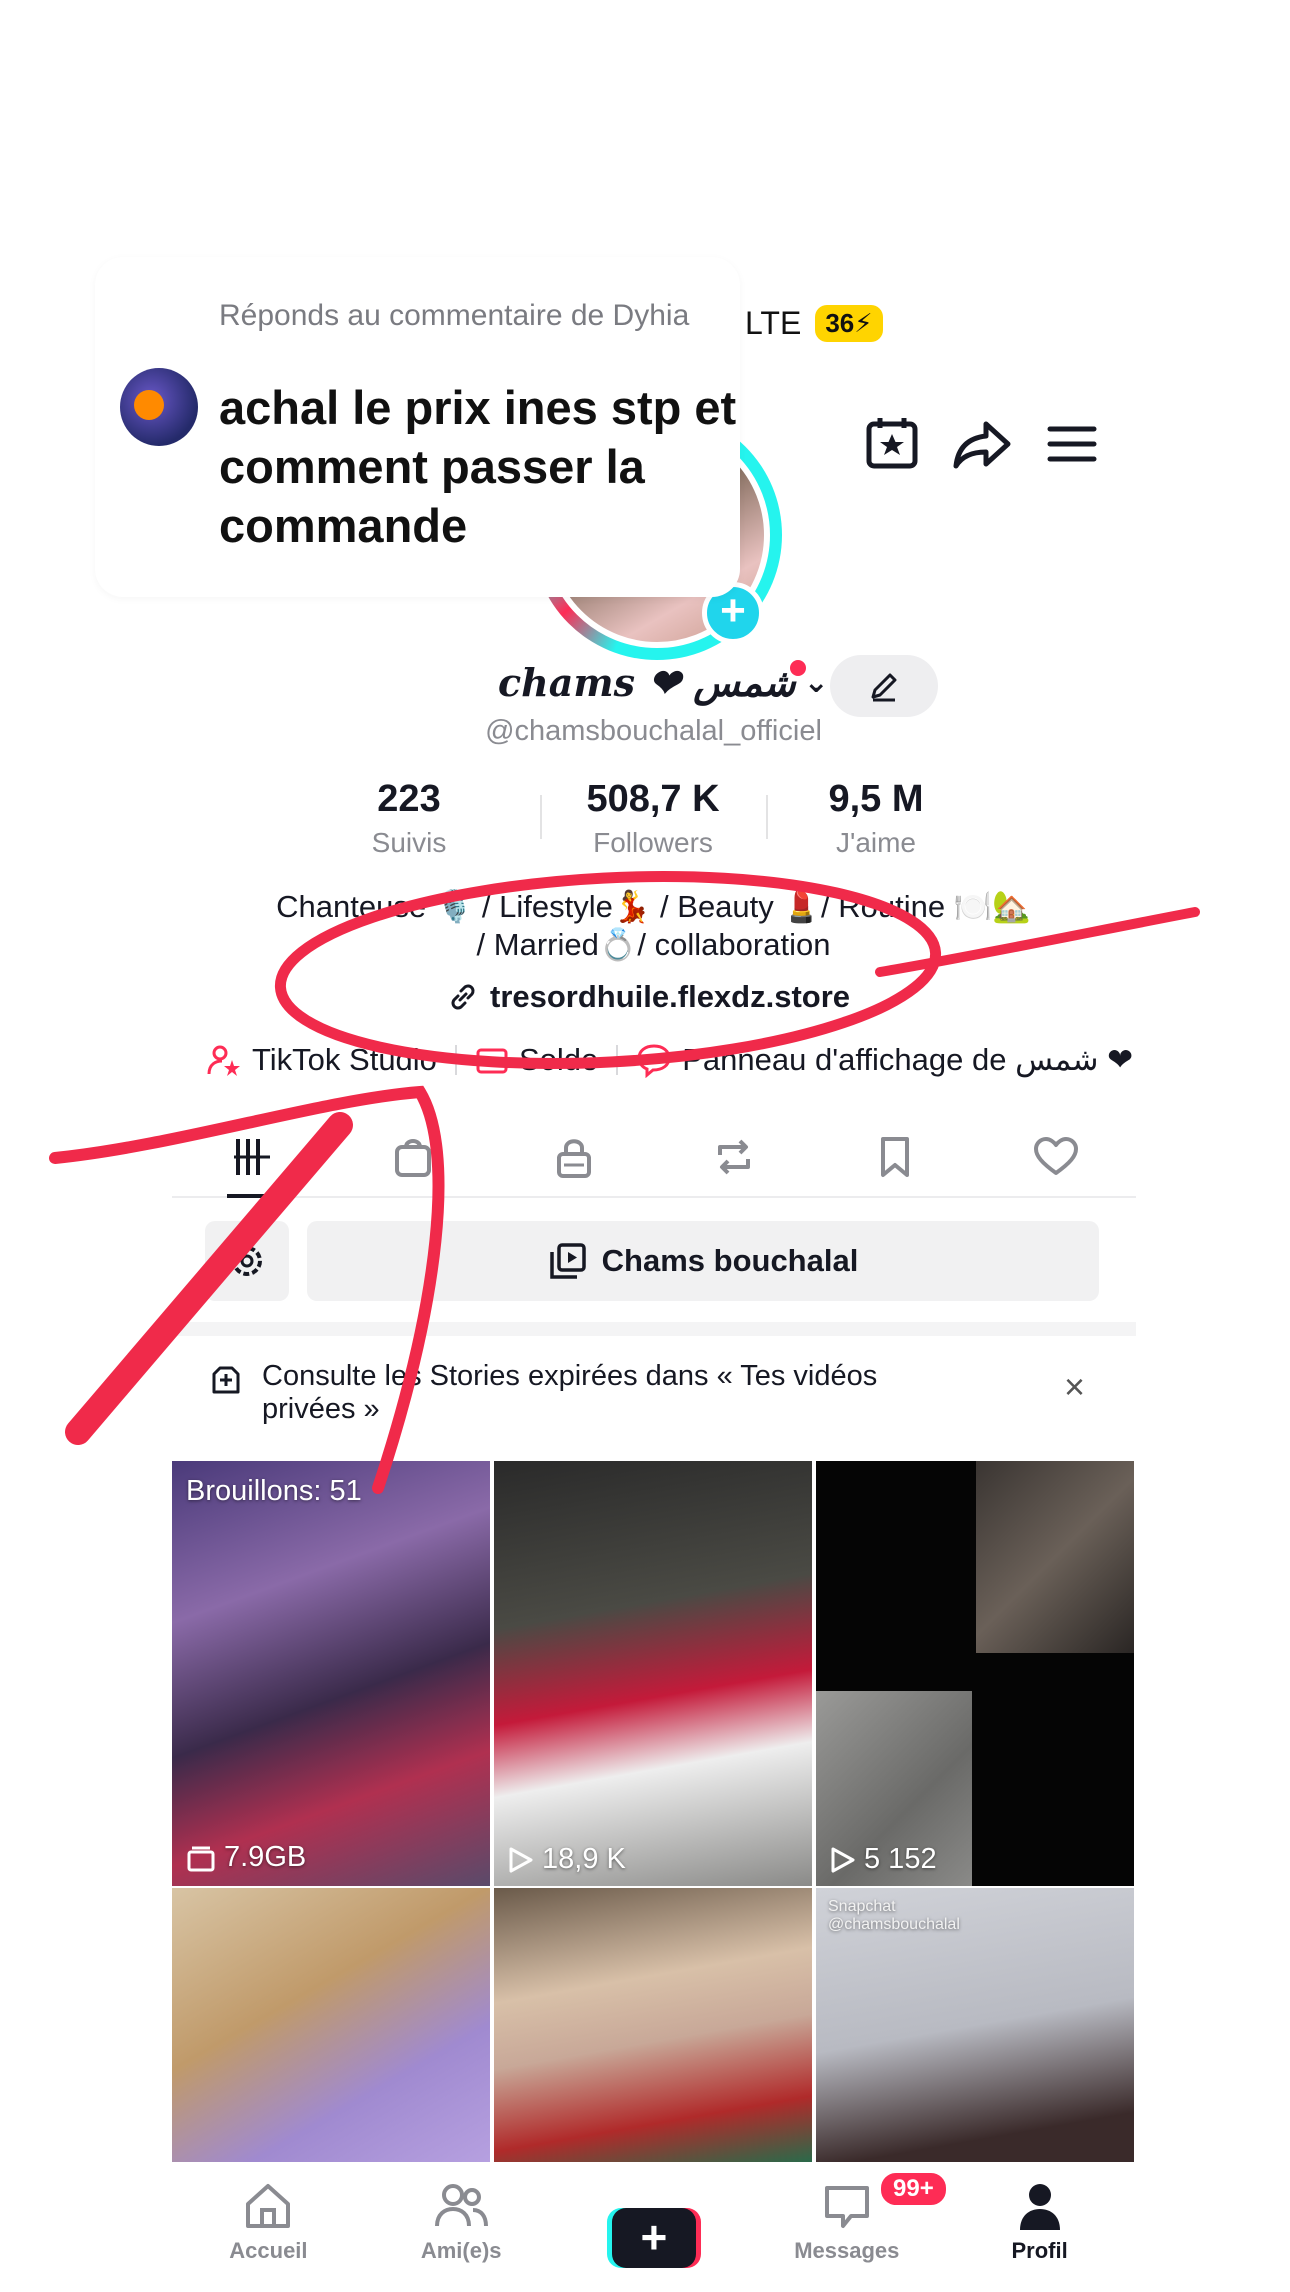 This screenshot has width=1290, height=2292. What do you see at coordinates (975, 1673) in the screenshot?
I see `video-tile: 5 152` at bounding box center [975, 1673].